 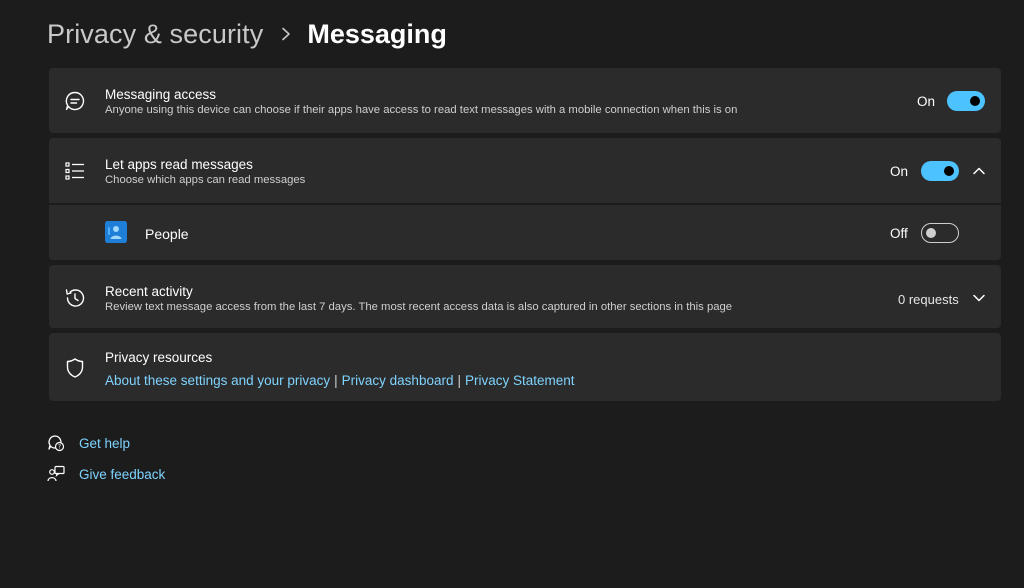 What do you see at coordinates (179, 164) in the screenshot?
I see `let-apps-read-title: Let apps read messages` at bounding box center [179, 164].